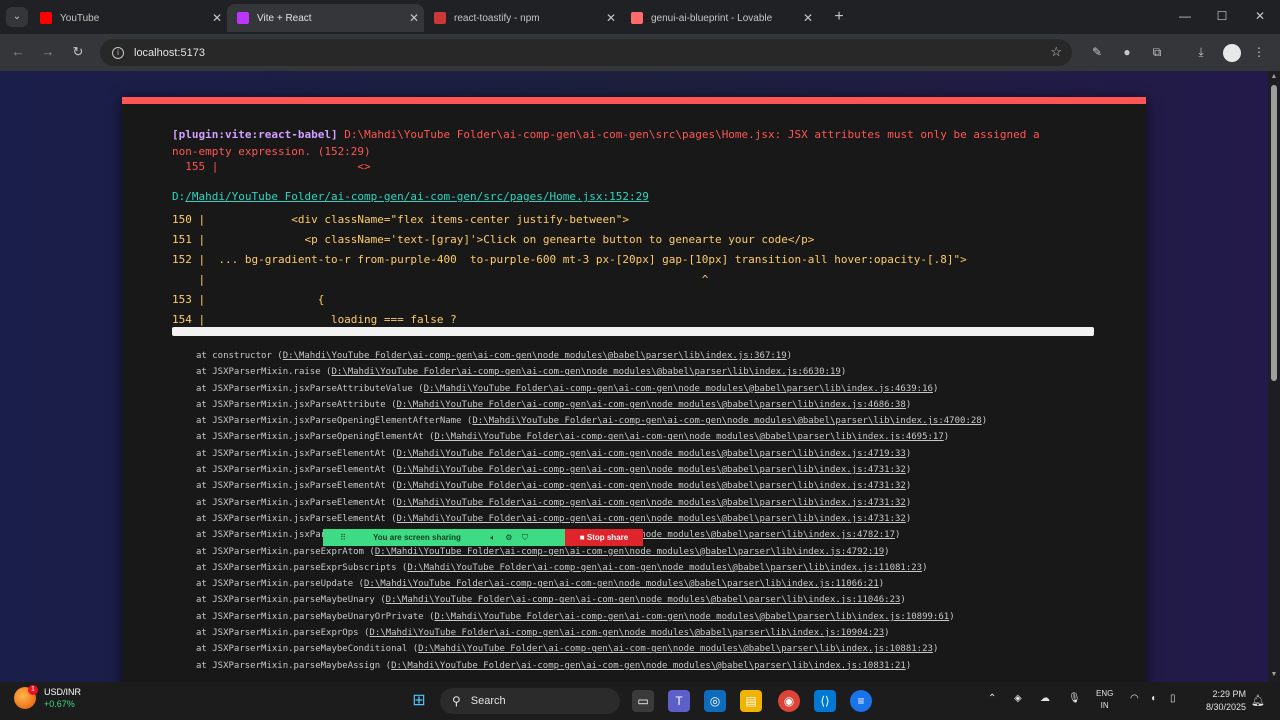 This screenshot has height=720, width=1280. I want to click on stack-function: at JSXParserMixin.parseMaybeAssign, so click(288, 665).